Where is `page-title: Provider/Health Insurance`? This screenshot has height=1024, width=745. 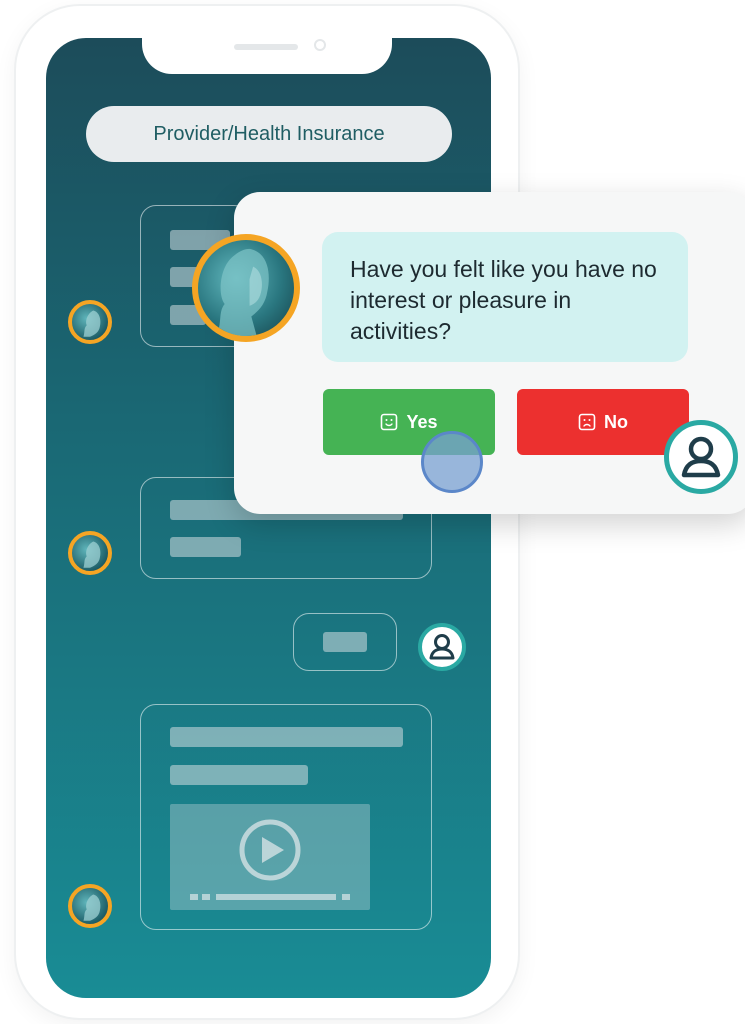
page-title: Provider/Health Insurance is located at coordinates (269, 133).